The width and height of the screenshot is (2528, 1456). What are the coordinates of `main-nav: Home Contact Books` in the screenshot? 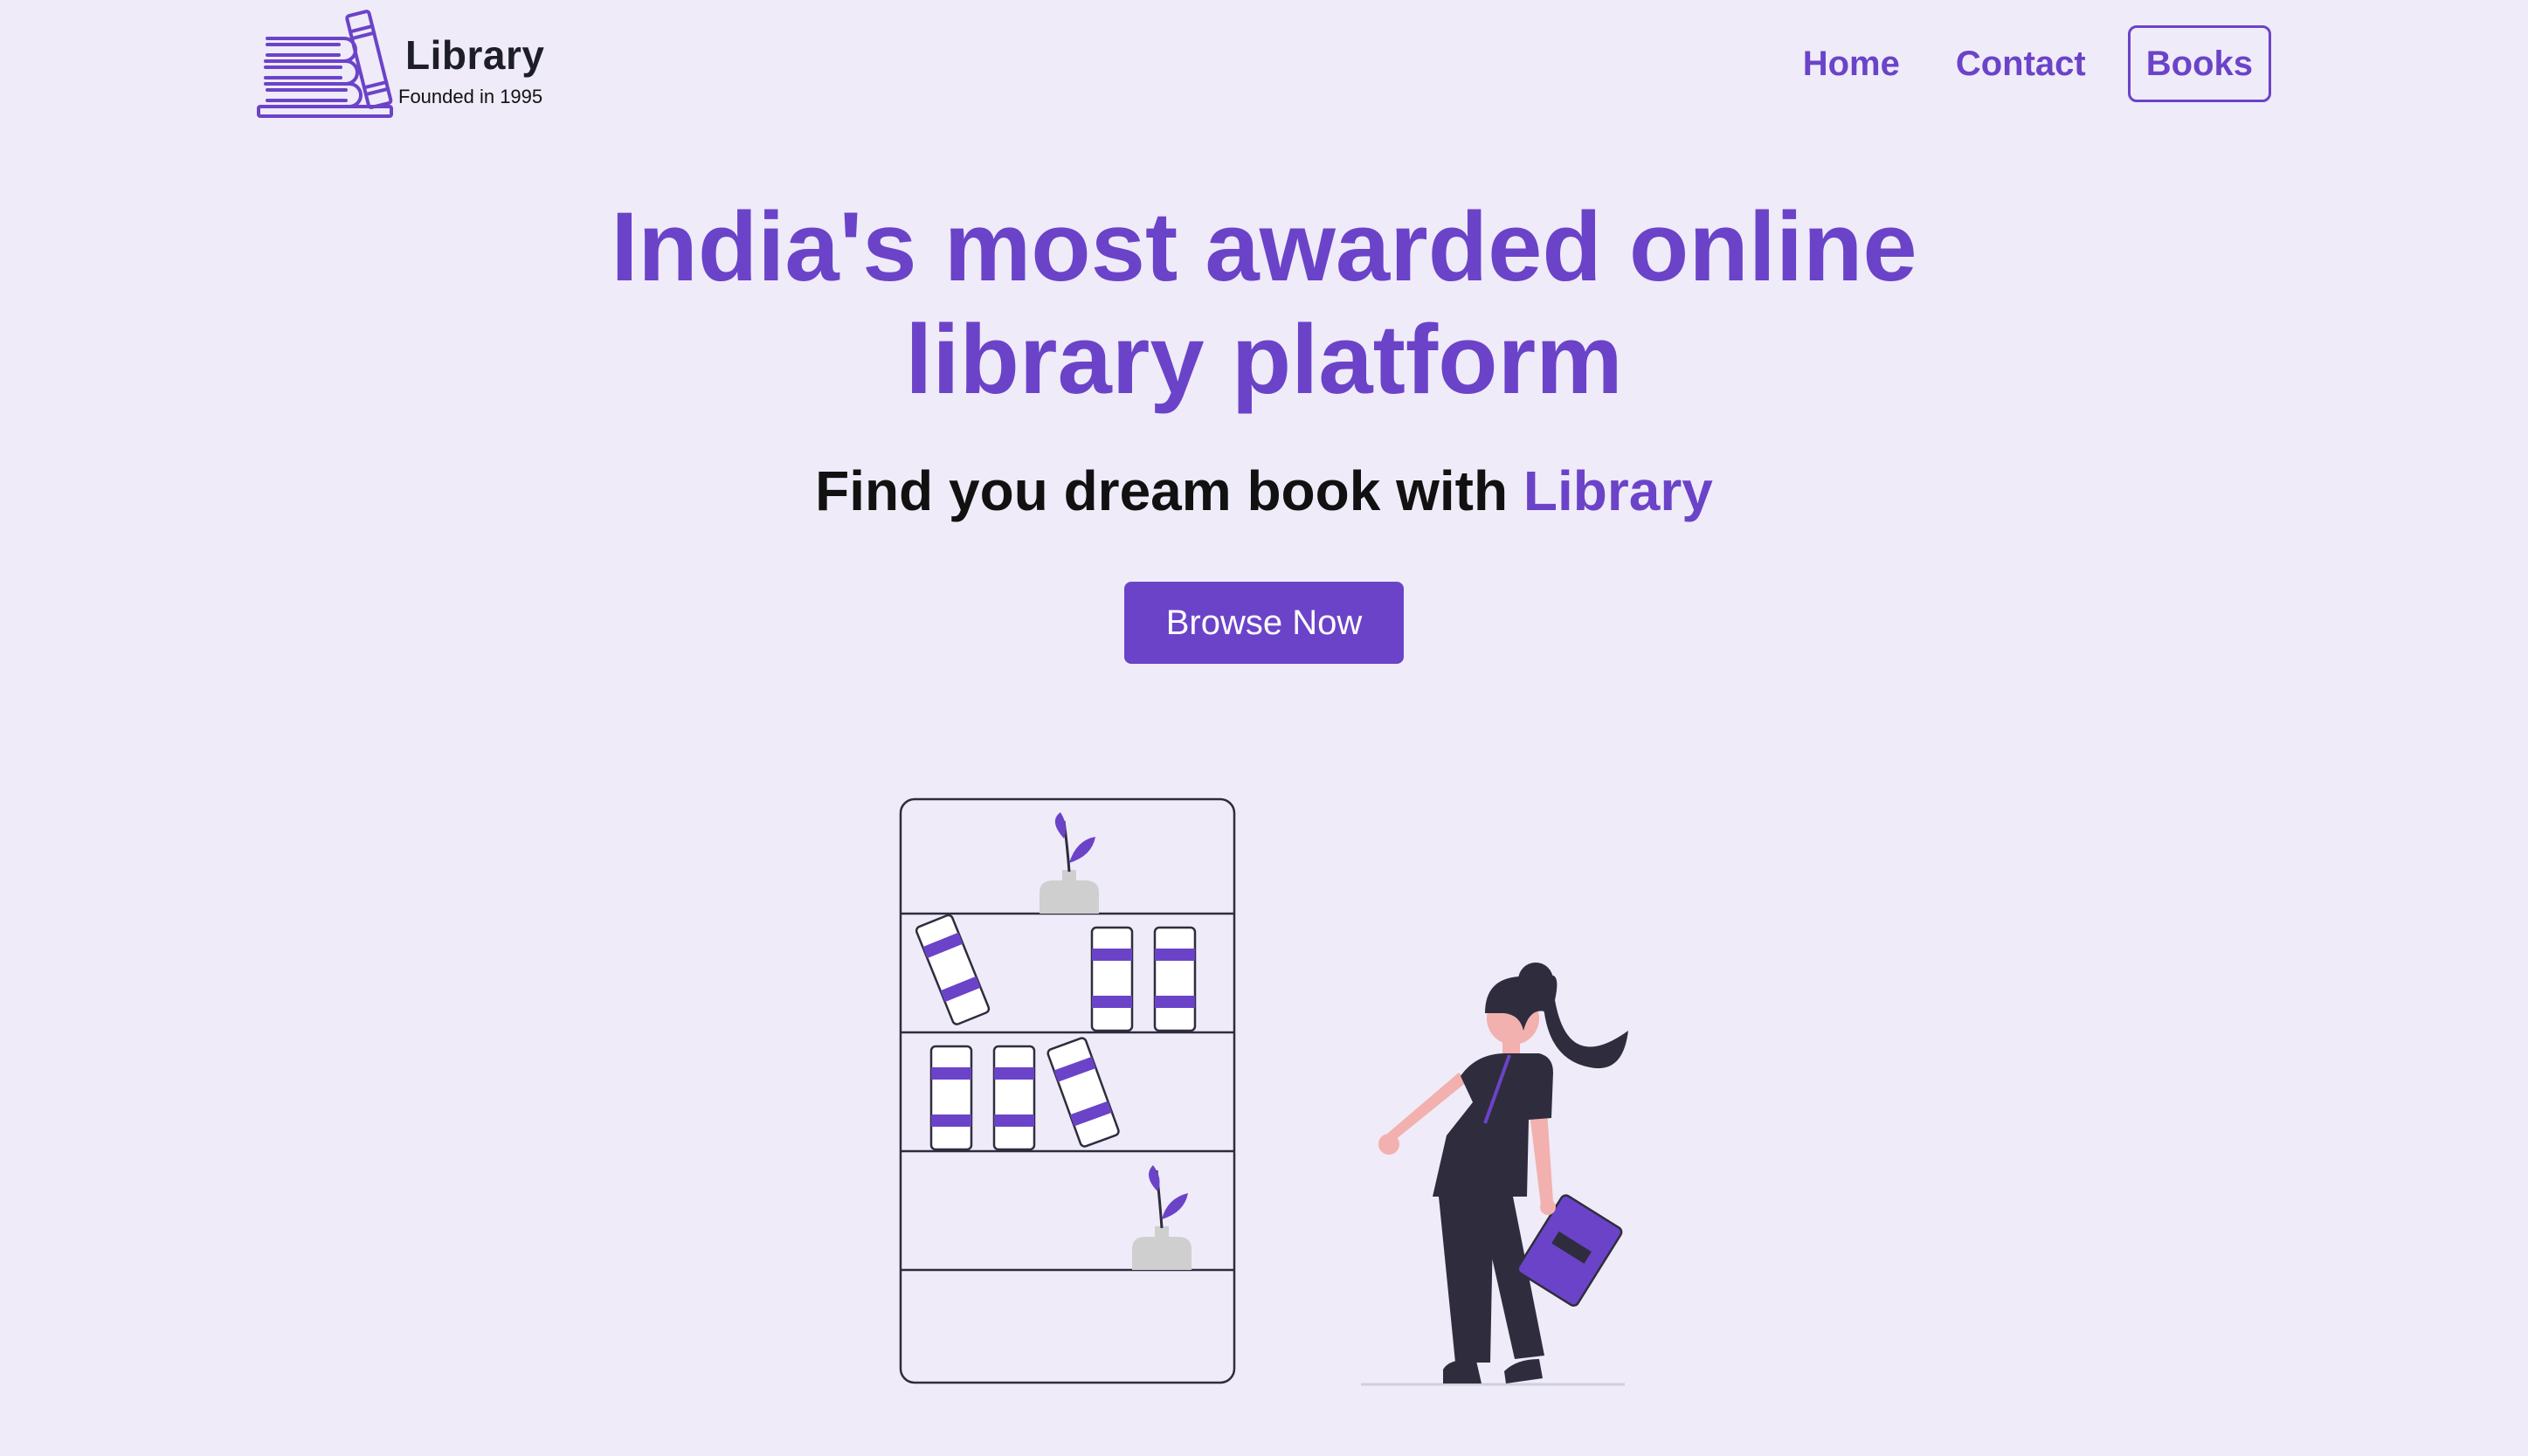 It's located at (2037, 63).